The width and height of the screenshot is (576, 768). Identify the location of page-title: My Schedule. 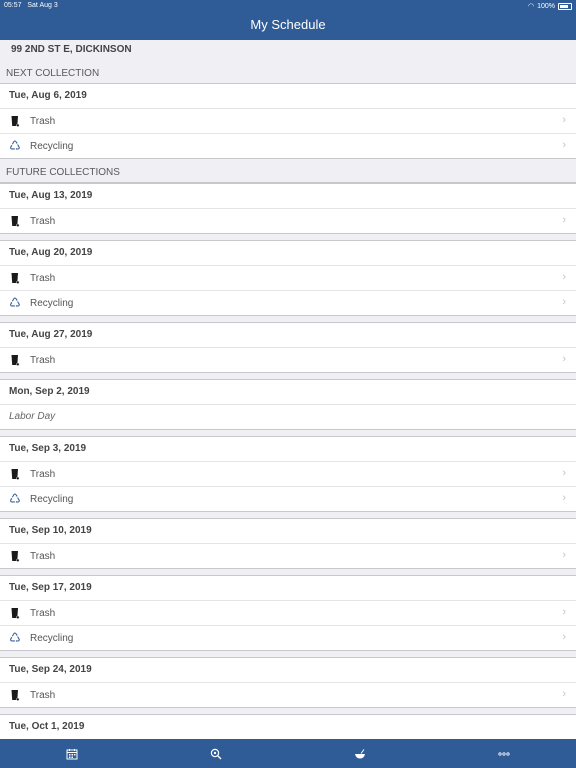
(288, 24).